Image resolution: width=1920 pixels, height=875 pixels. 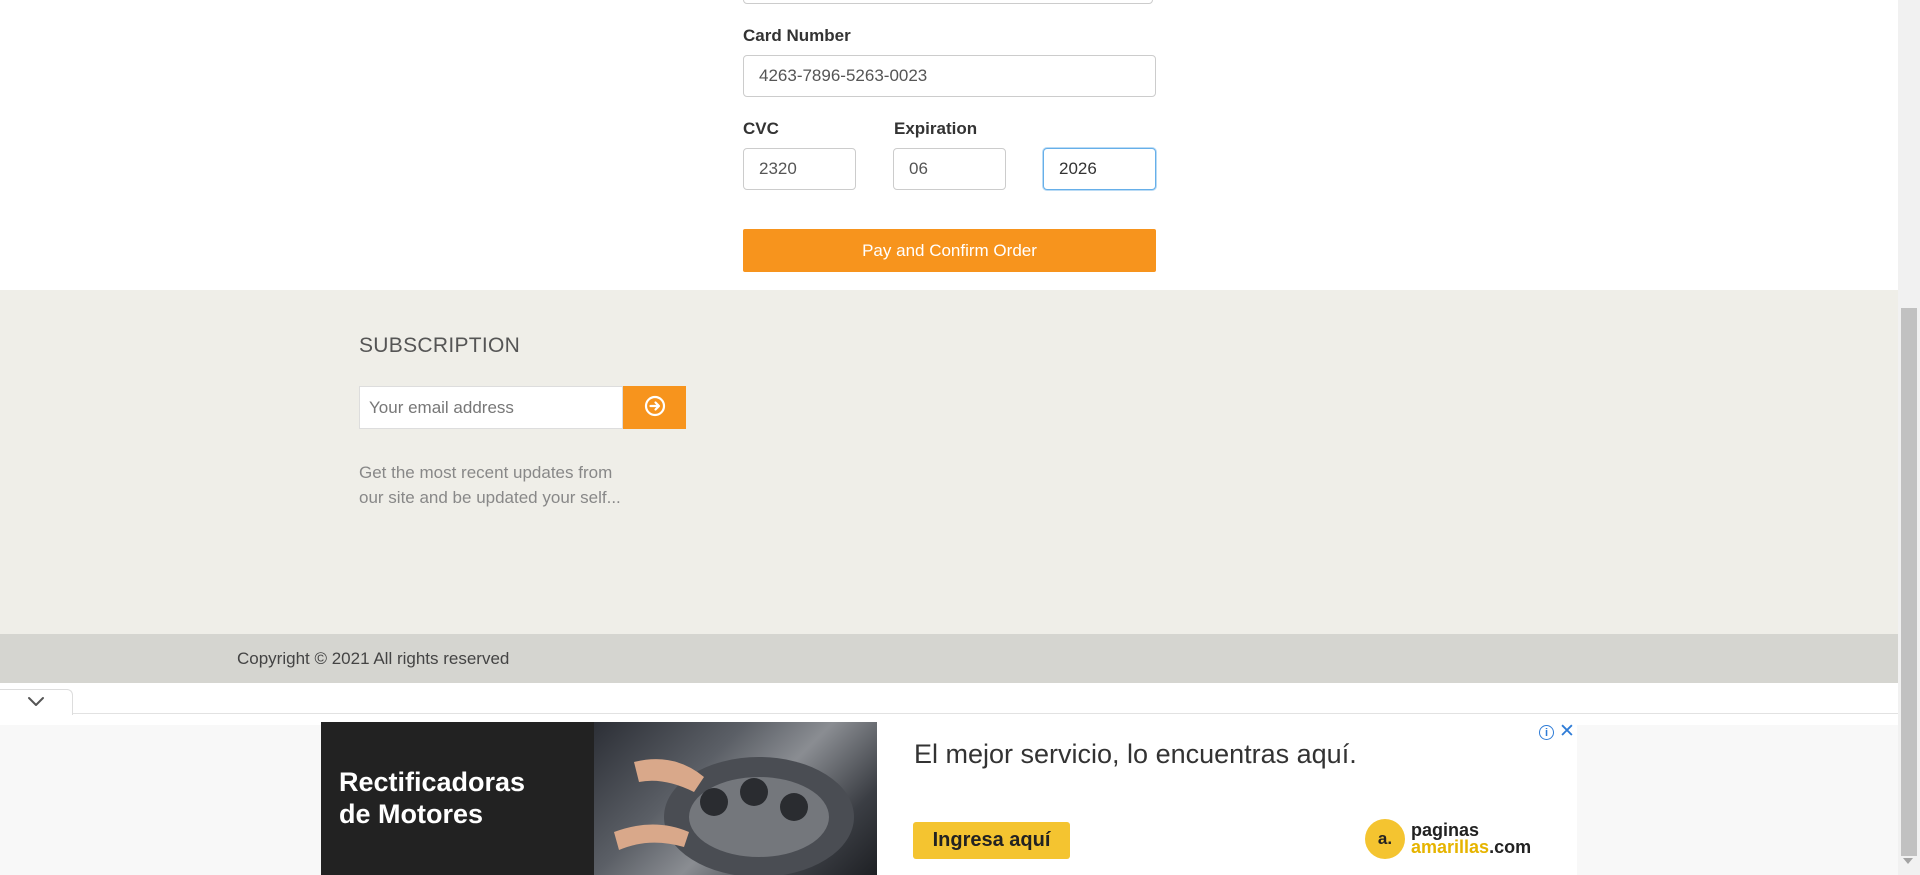 What do you see at coordinates (1567, 732) in the screenshot?
I see `ad-close-icon: ✕` at bounding box center [1567, 732].